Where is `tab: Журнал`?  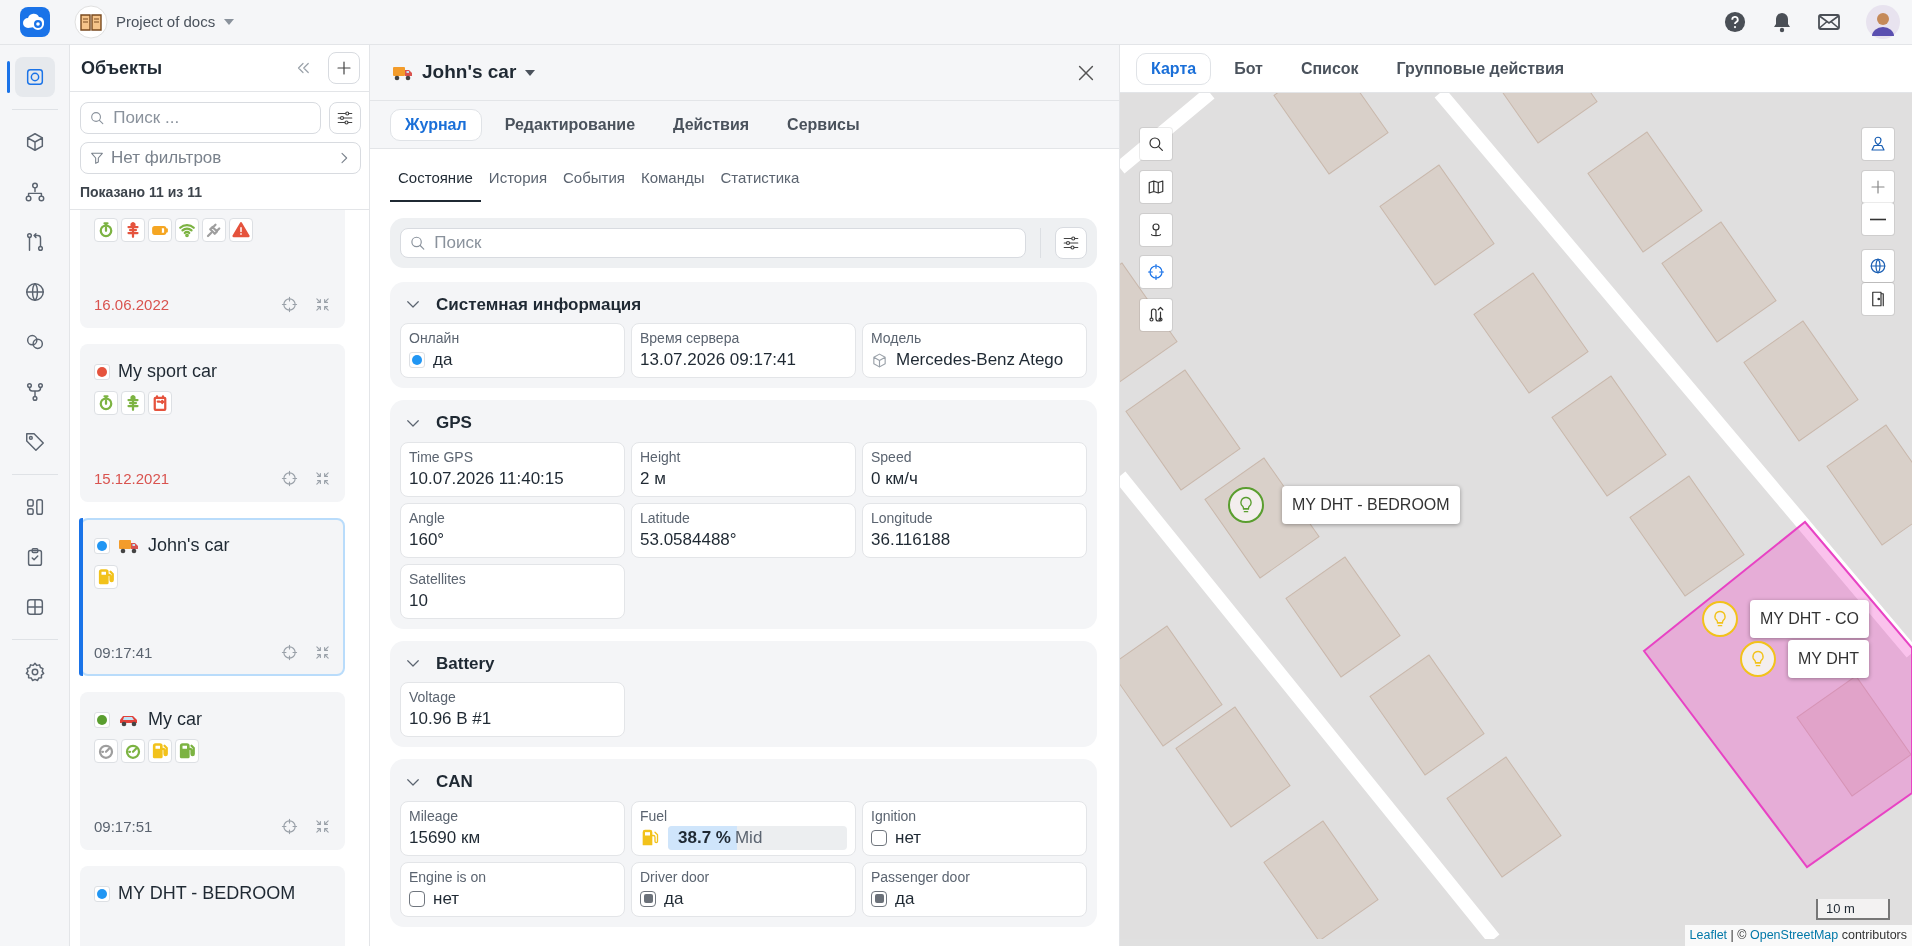
tab: Журнал is located at coordinates (436, 124).